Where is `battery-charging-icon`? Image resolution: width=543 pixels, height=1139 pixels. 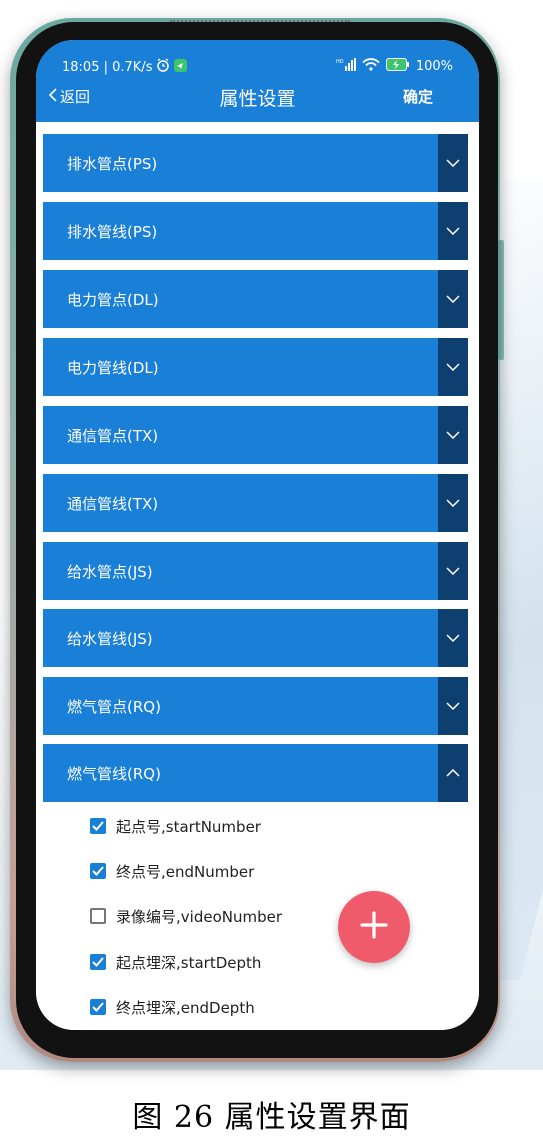 battery-charging-icon is located at coordinates (397, 66).